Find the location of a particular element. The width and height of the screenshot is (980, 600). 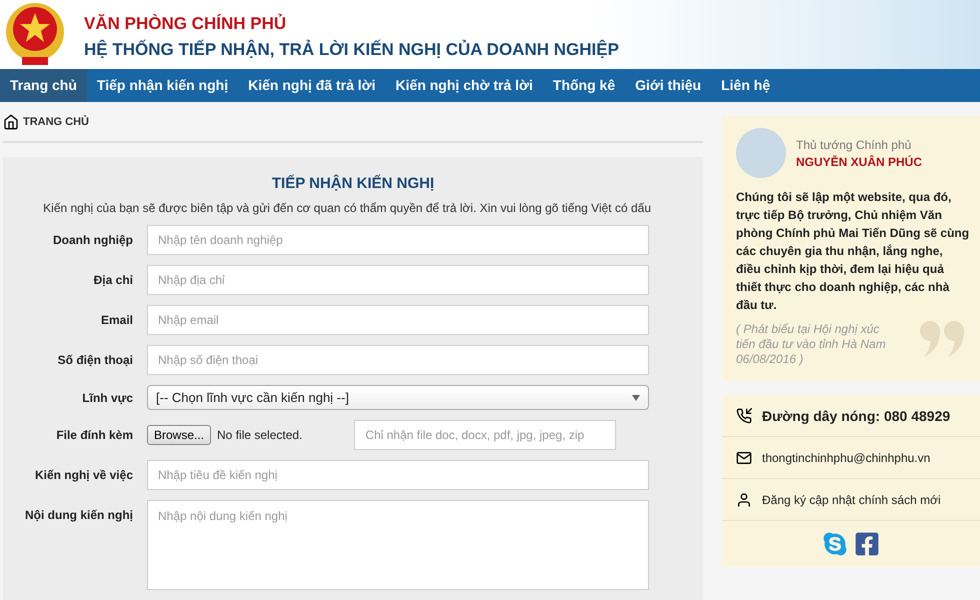

field-label: Lĩnh vực is located at coordinates (107, 397).